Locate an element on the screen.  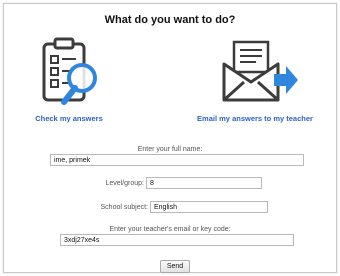
send-button: Send is located at coordinates (175, 266).